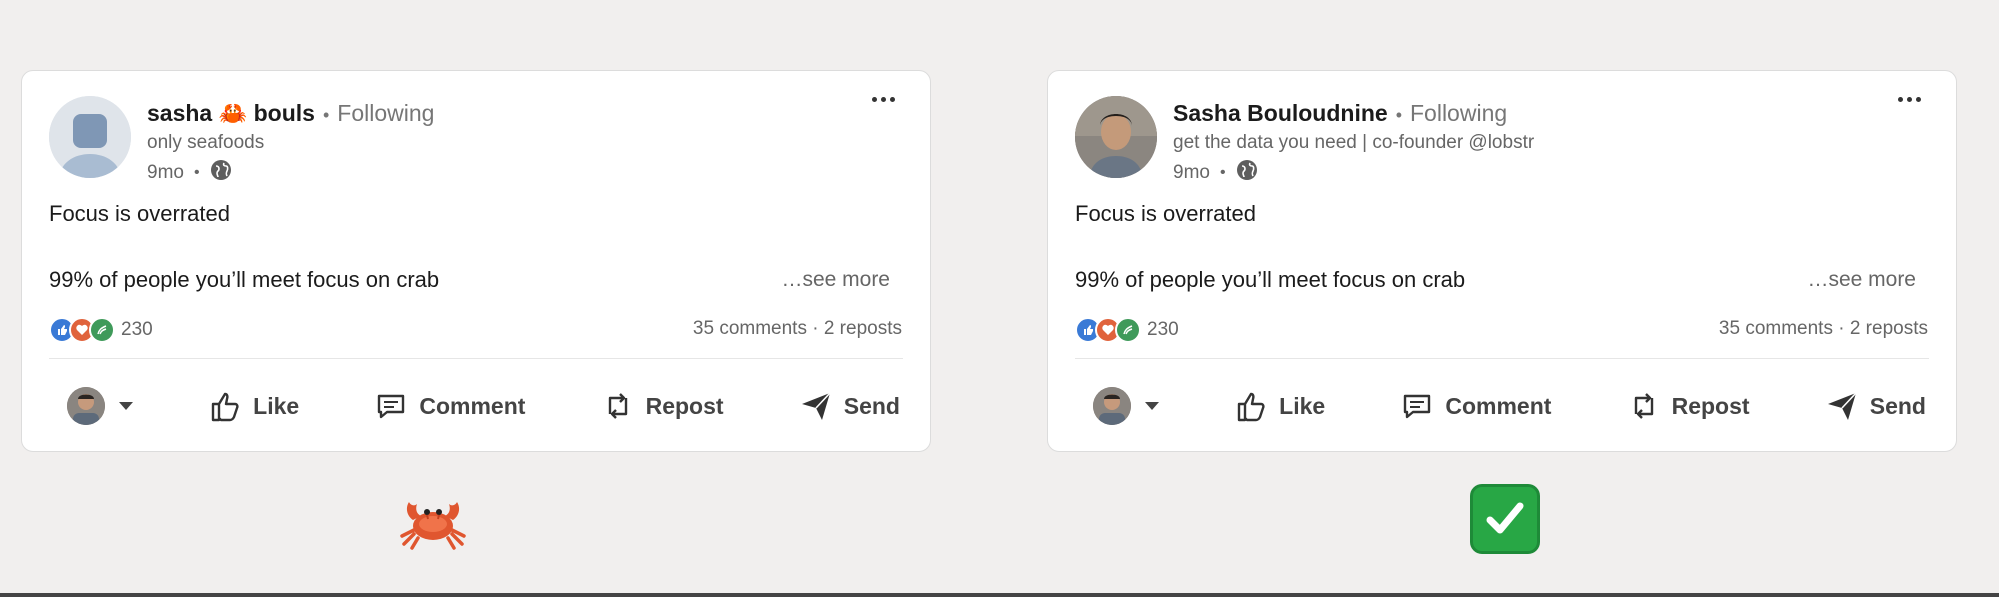 This screenshot has height=597, width=1999. Describe the element at coordinates (433, 519) in the screenshot. I see `crab-emoji-icon` at that location.